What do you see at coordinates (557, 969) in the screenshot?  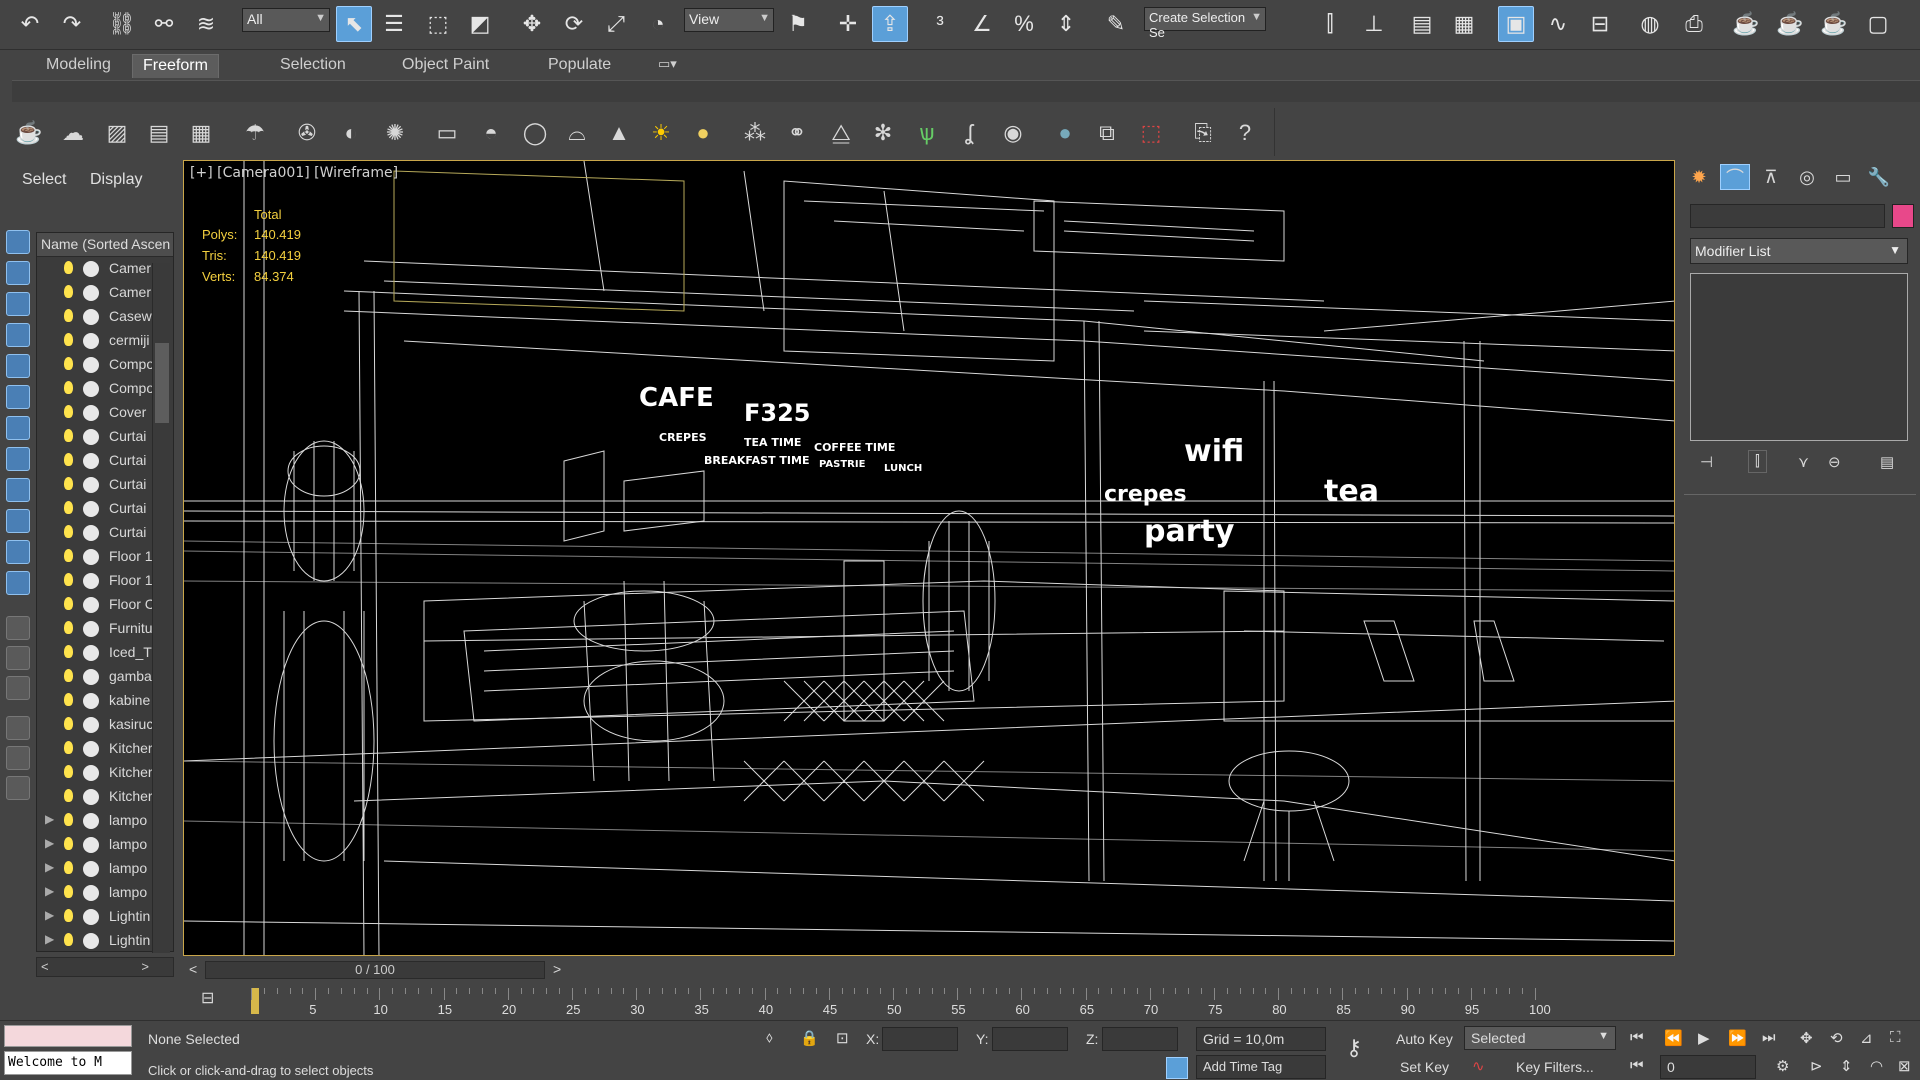 I see `time-next-arrow-icon: >` at bounding box center [557, 969].